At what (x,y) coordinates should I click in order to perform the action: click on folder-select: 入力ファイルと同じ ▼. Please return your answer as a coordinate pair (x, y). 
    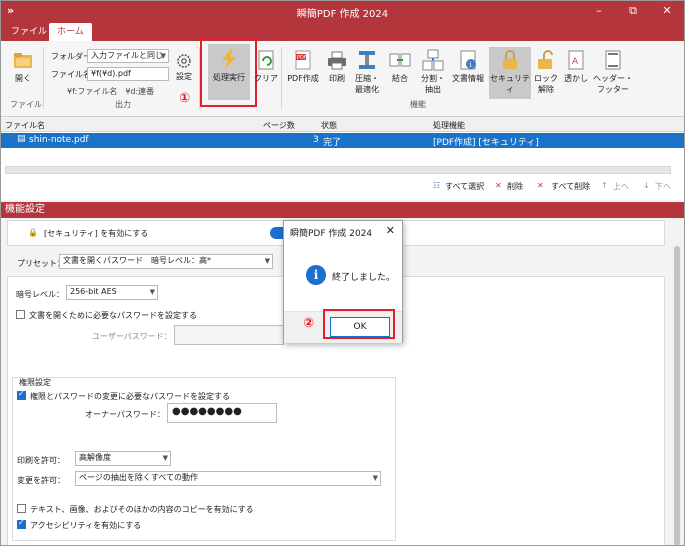
    Looking at the image, I should click on (128, 56).